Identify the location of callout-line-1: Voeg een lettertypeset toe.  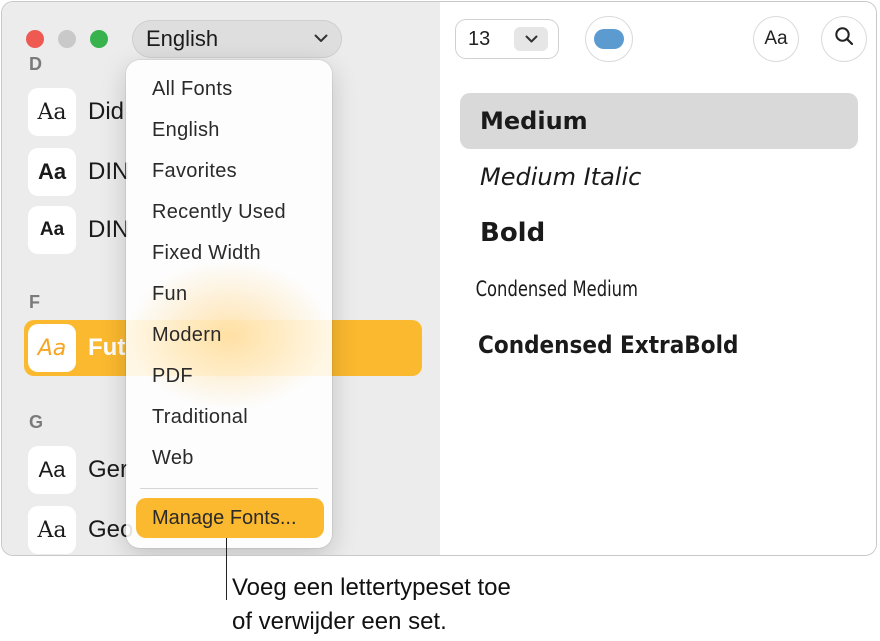
(371, 587).